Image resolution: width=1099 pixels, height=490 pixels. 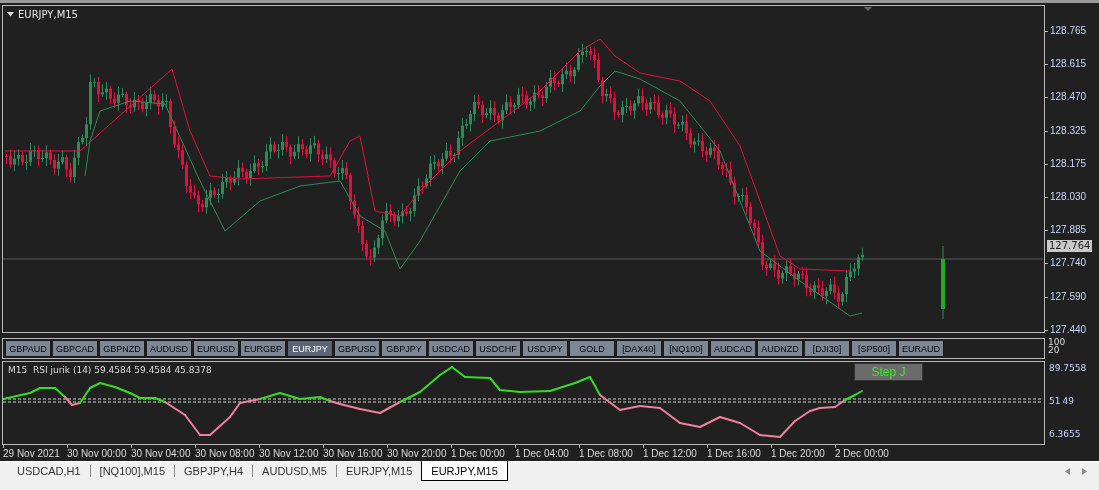 What do you see at coordinates (110, 370) in the screenshot?
I see `indicator-title: M15 RSI jurik (14) 59.4584 59.4584 45.8378` at bounding box center [110, 370].